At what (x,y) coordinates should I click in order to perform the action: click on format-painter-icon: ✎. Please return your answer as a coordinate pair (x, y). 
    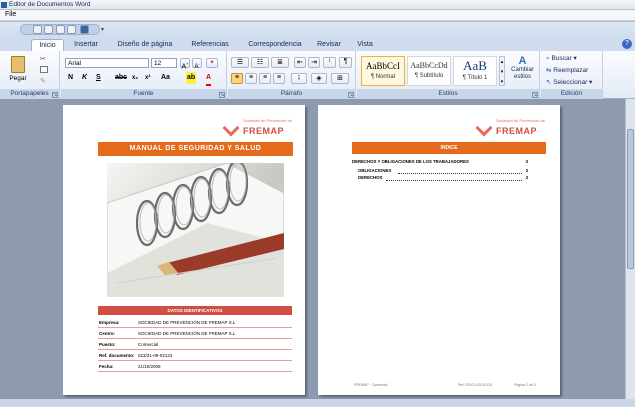
    Looking at the image, I should click on (43, 81).